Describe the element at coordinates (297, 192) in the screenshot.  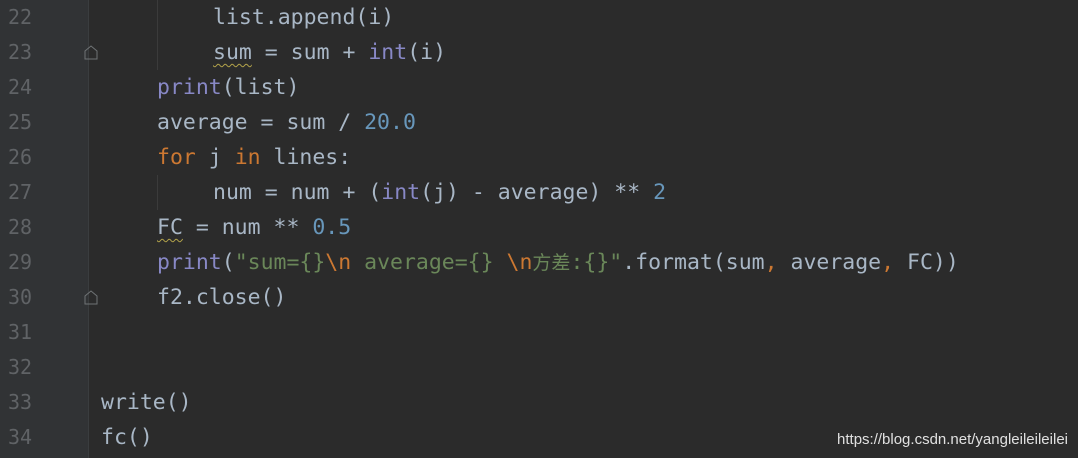
I see `code-token: num = num + (` at that location.